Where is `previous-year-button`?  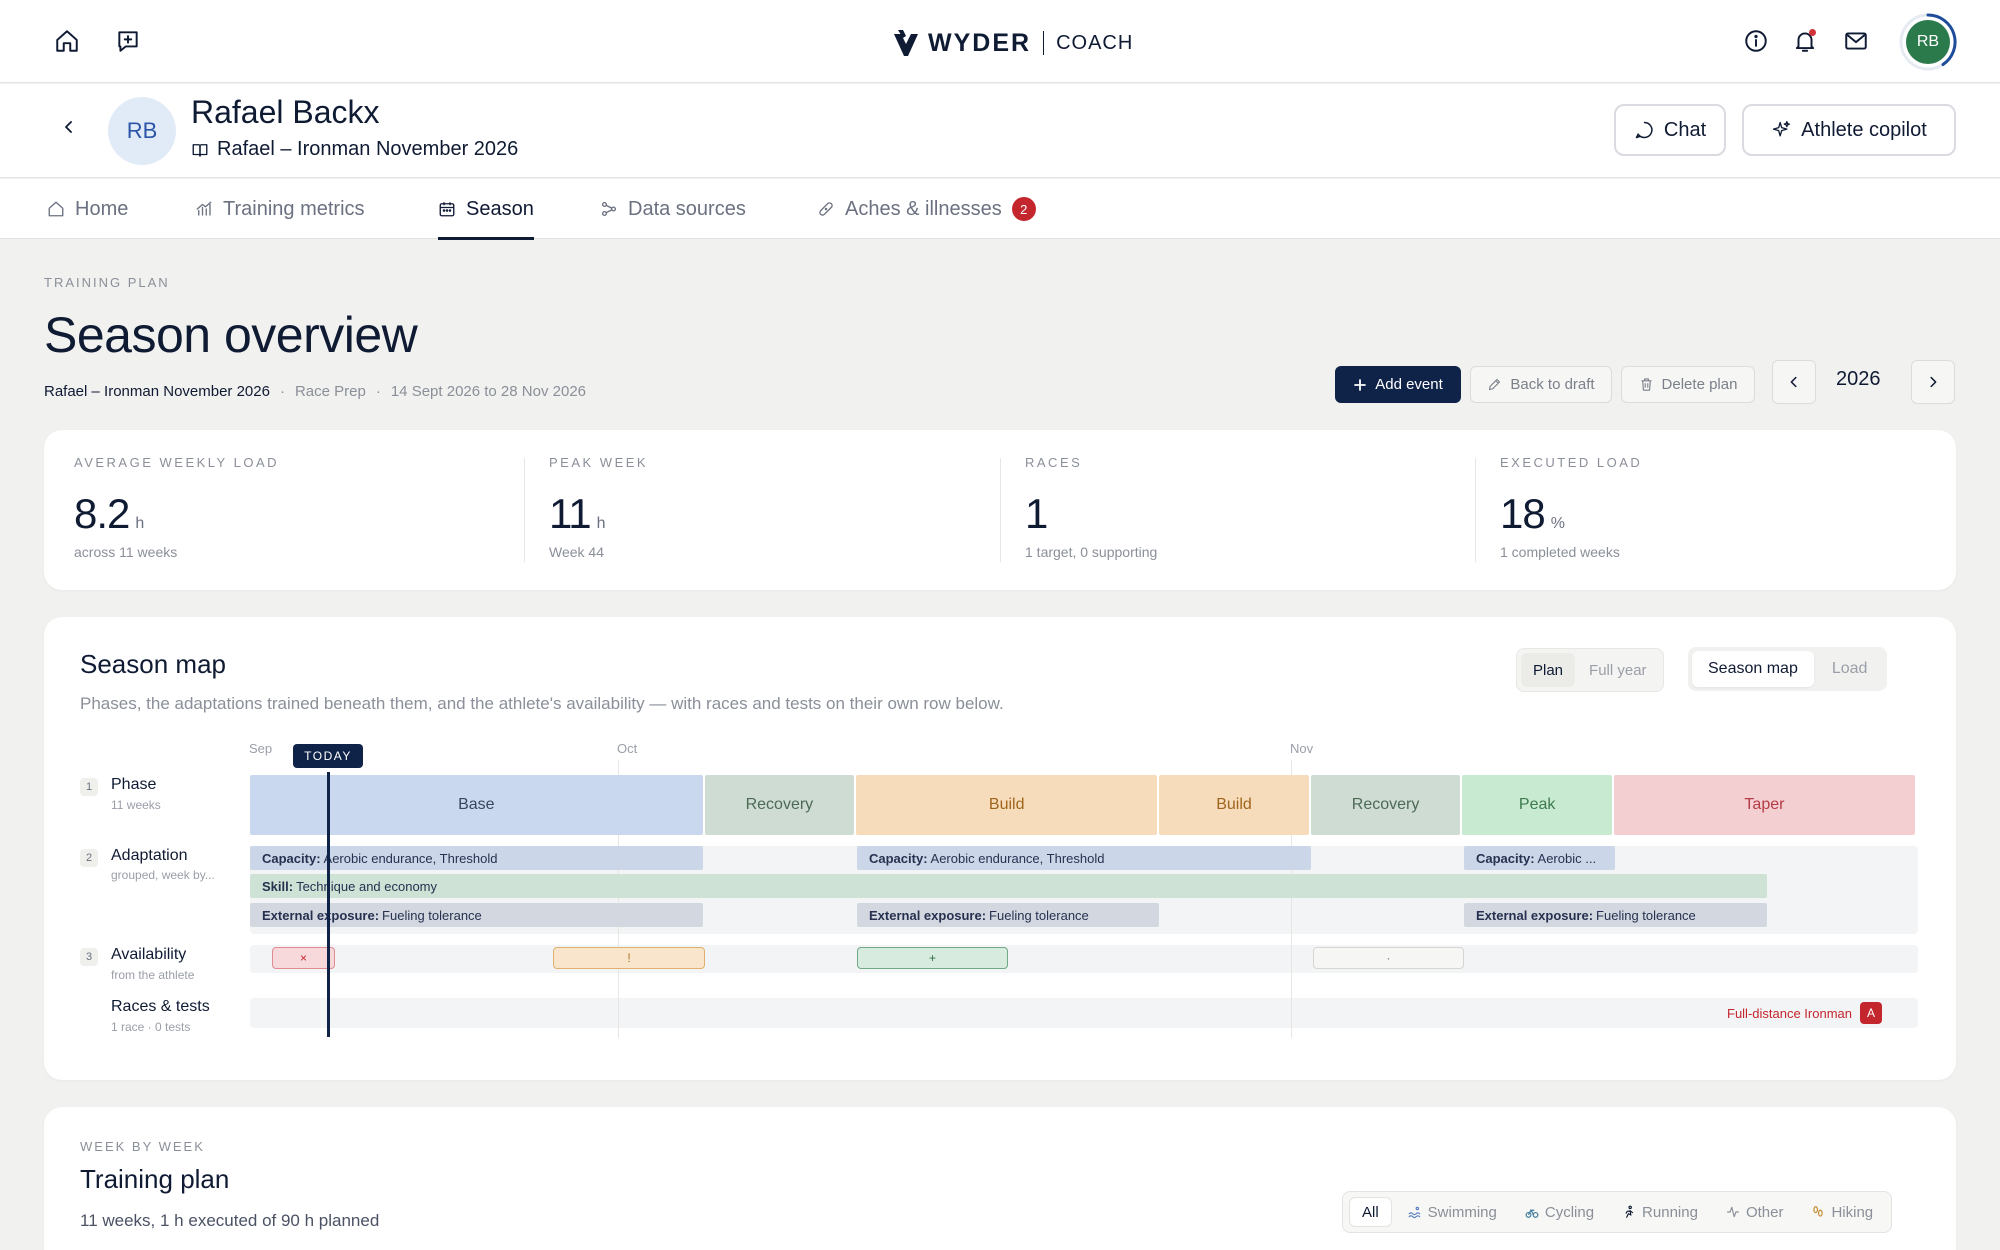
previous-year-button is located at coordinates (1794, 382).